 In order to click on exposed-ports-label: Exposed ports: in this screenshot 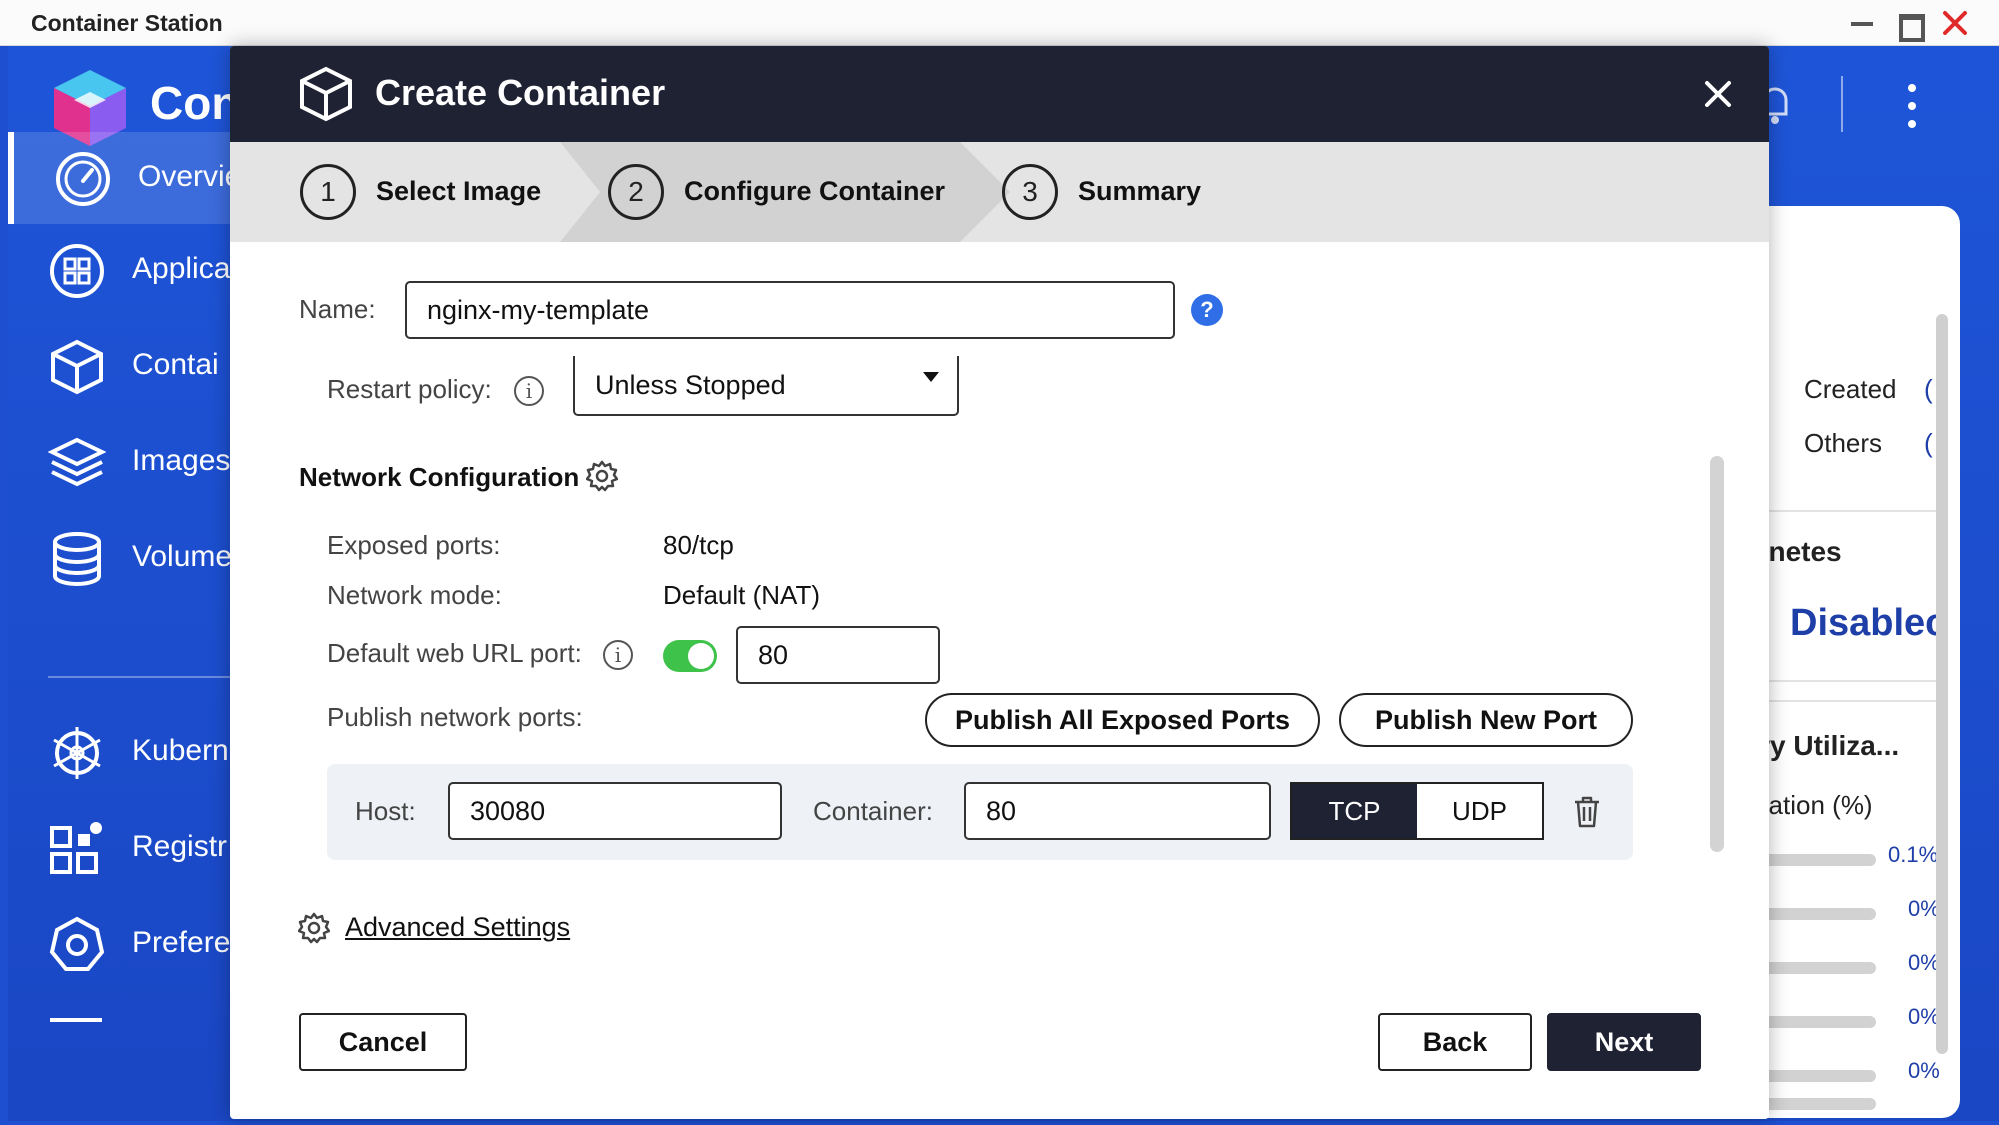, I will do `click(414, 545)`.